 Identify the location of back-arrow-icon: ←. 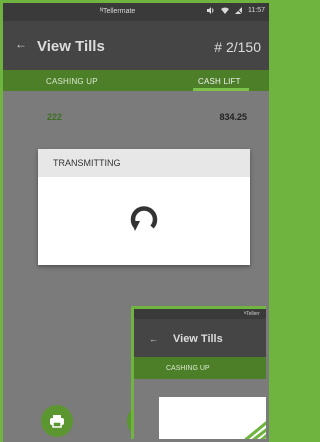
(21, 44).